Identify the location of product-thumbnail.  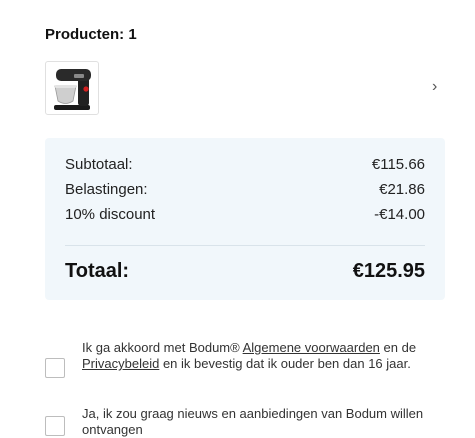
(72, 88).